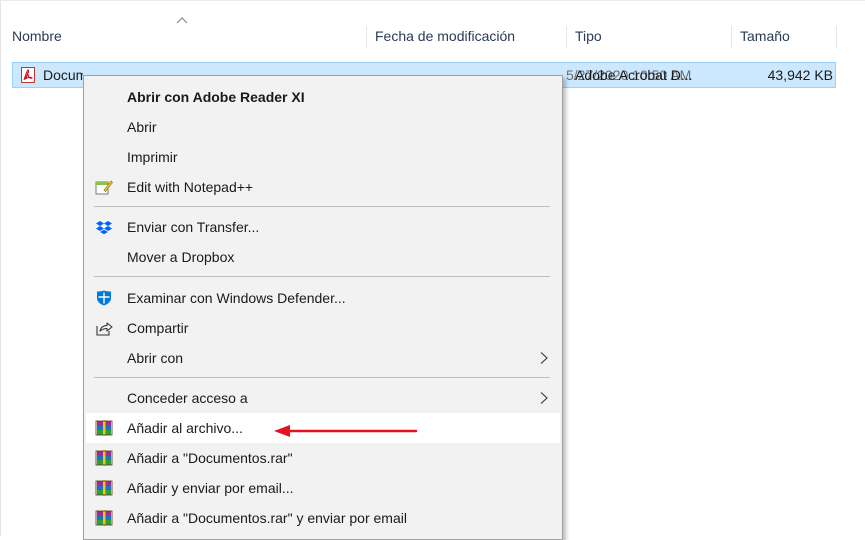 This screenshot has height=540, width=865. Describe the element at coordinates (104, 228) in the screenshot. I see `dropbox-icon` at that location.